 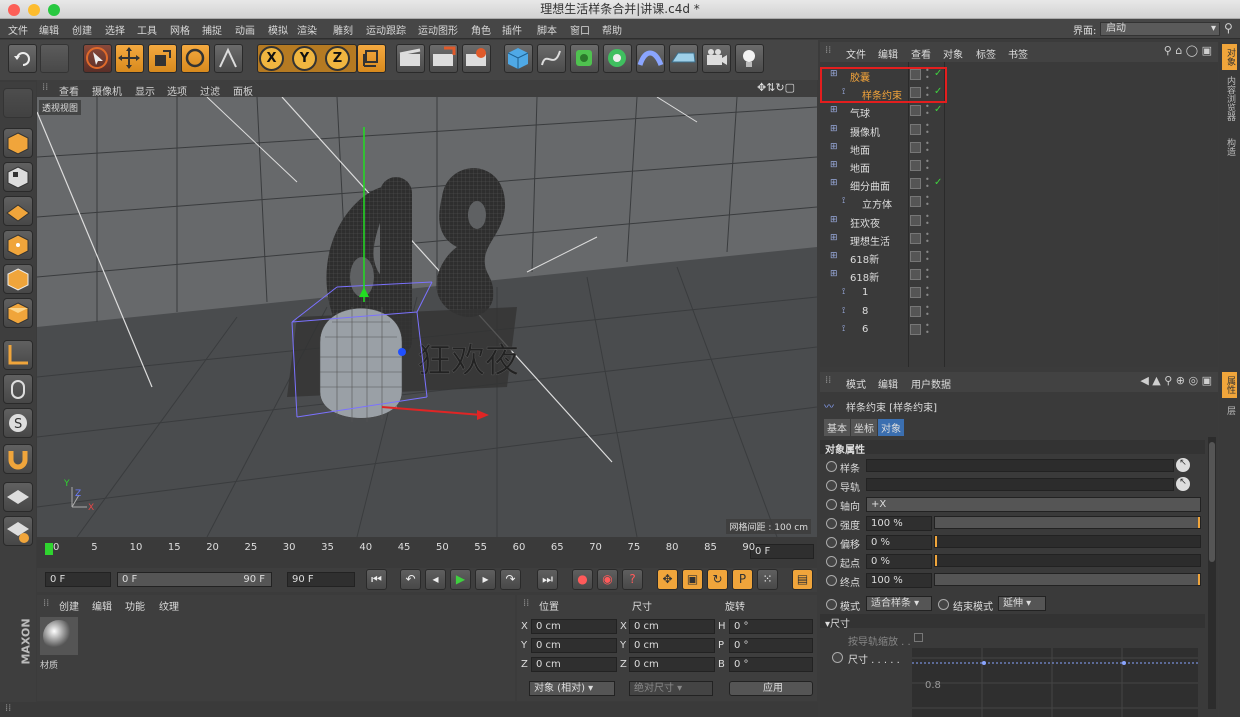 I want to click on object-name: 地面, so click(x=860, y=167).